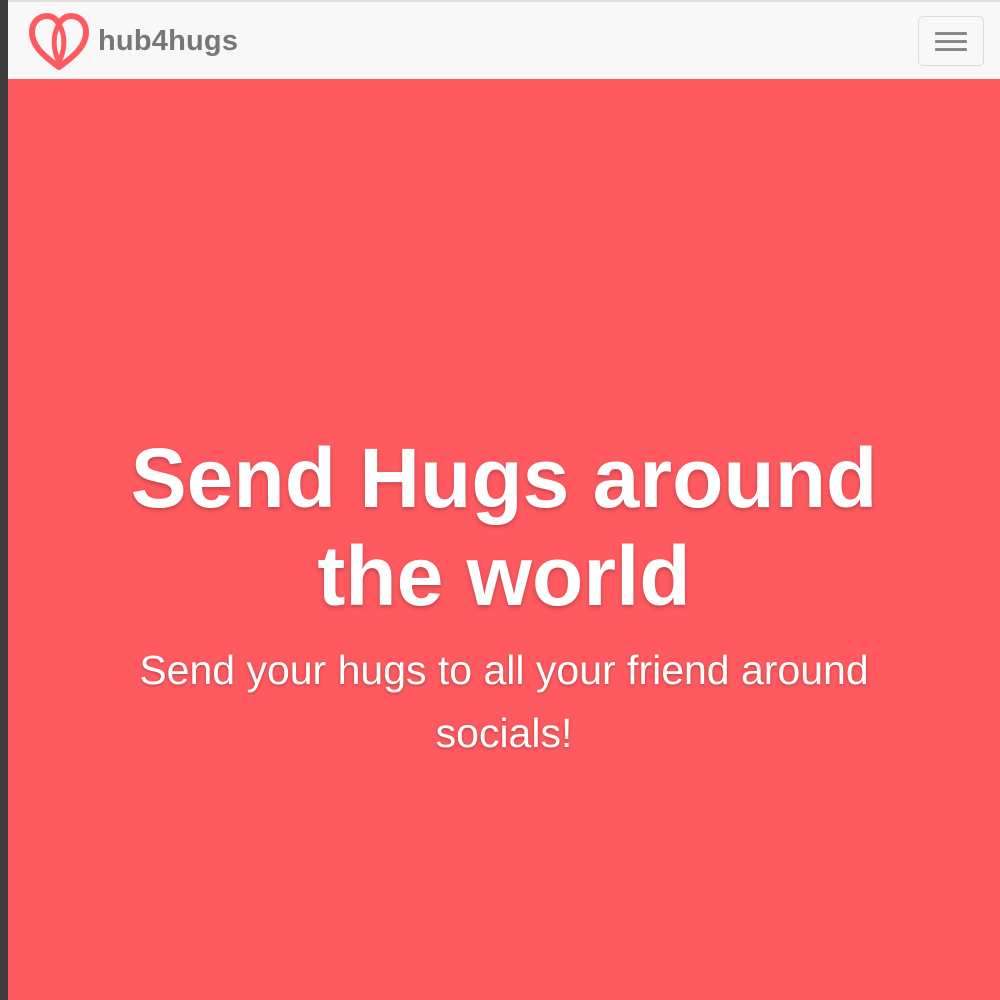 Image resolution: width=1000 pixels, height=1000 pixels. What do you see at coordinates (4, 500) in the screenshot?
I see `window-left-edge` at bounding box center [4, 500].